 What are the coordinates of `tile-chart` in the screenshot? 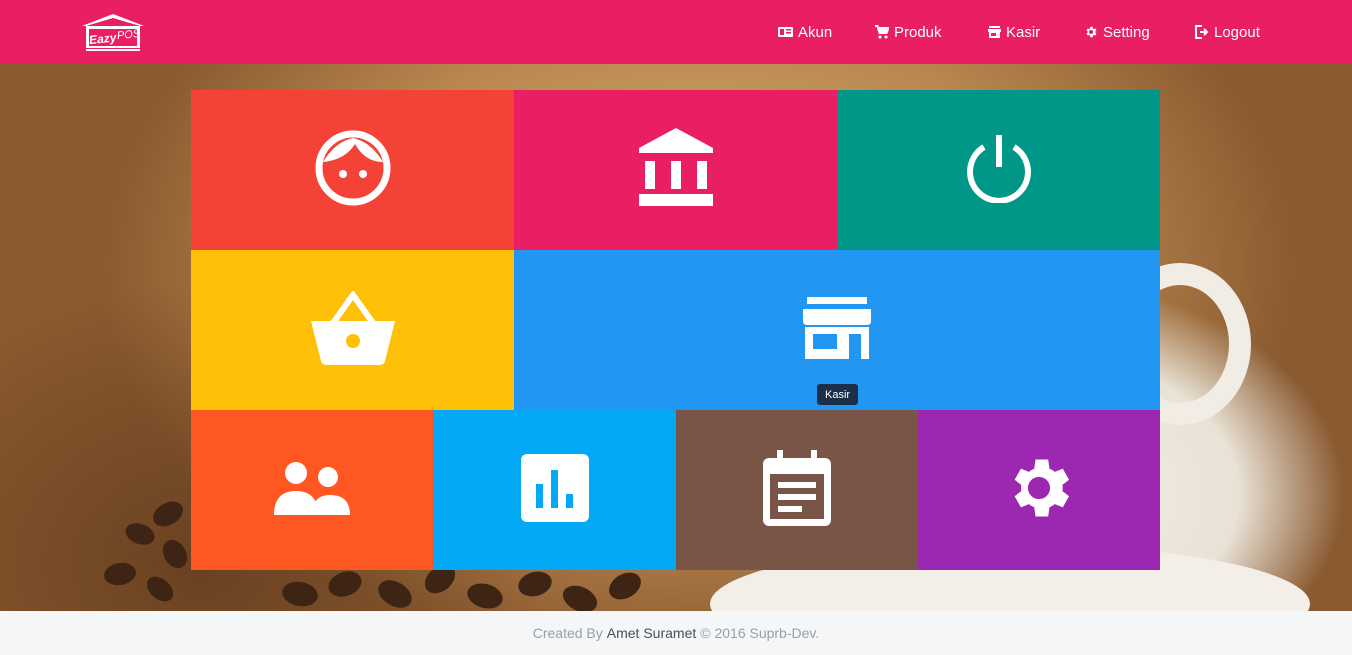 It's located at (554, 490).